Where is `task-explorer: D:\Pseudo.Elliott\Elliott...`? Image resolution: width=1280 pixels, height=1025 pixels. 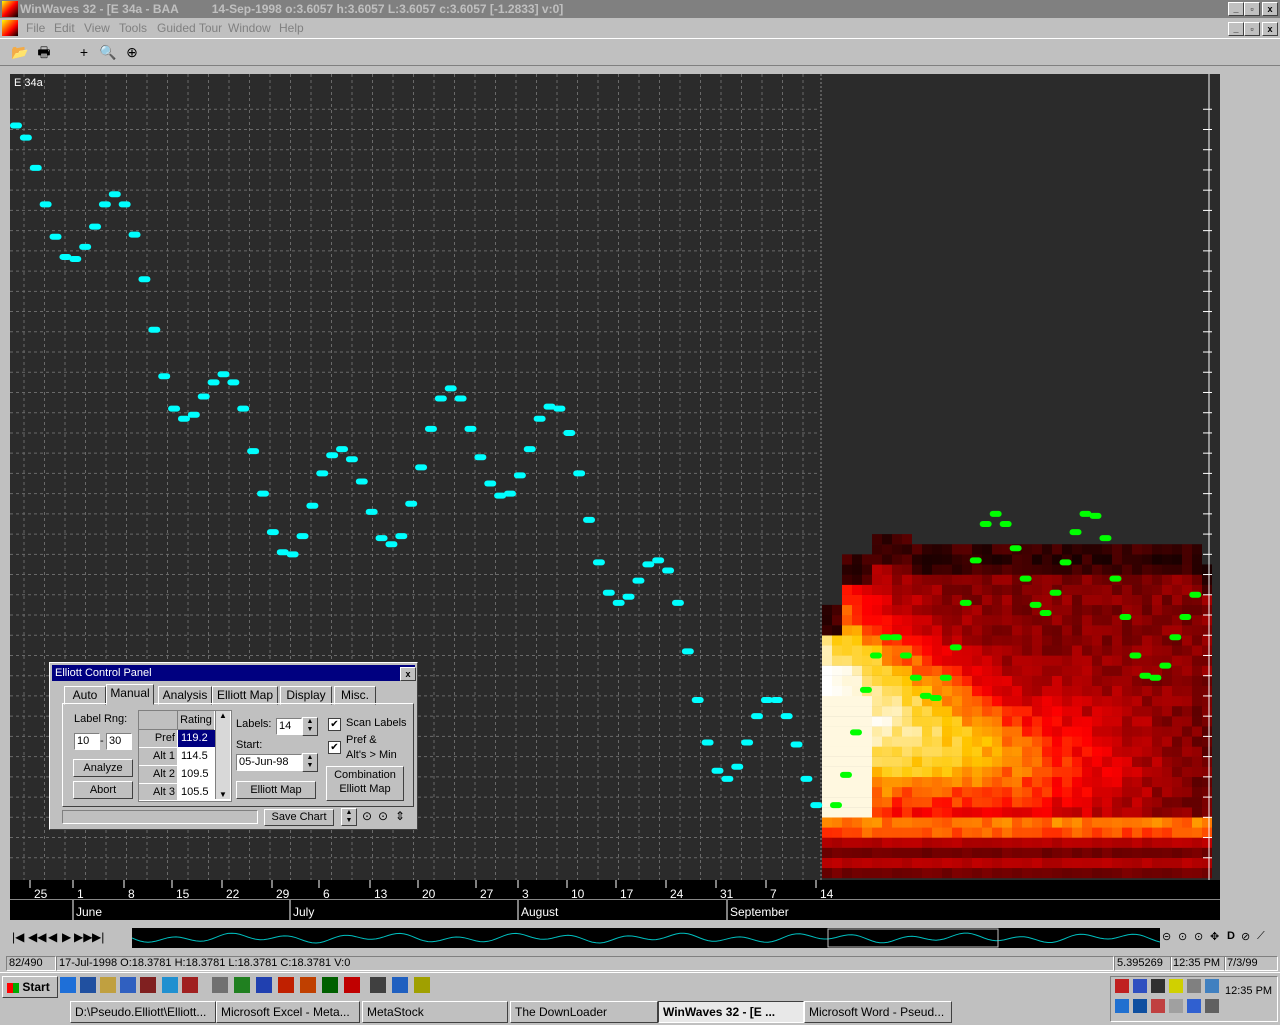 task-explorer: D:\Pseudo.Elliott\Elliott... is located at coordinates (143, 1012).